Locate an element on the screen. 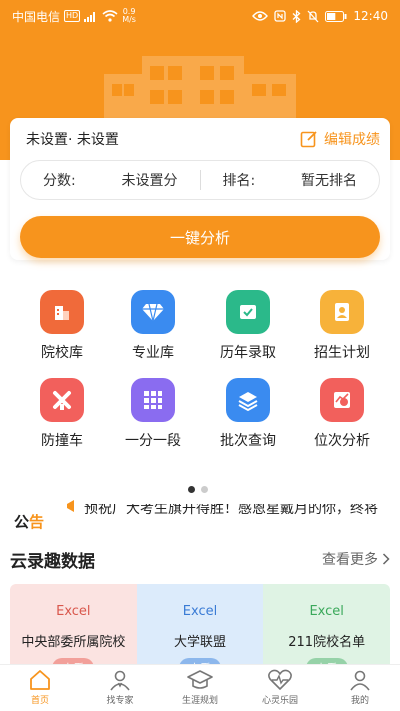 The width and height of the screenshot is (400, 711). eye-icon is located at coordinates (260, 16).